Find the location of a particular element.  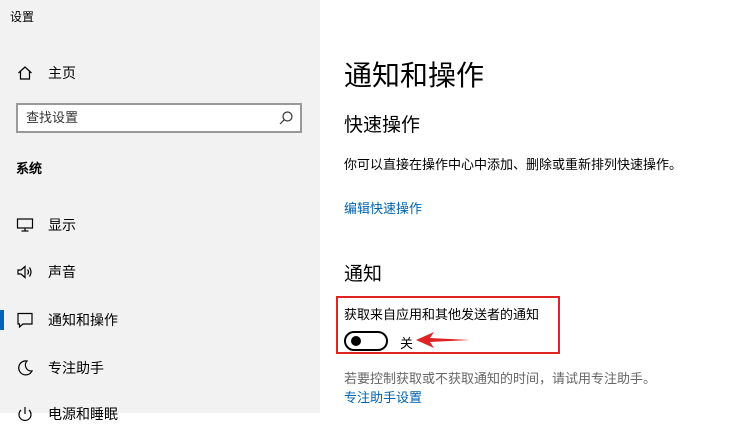

sidebar-item-label: 通知和操作 is located at coordinates (83, 321).